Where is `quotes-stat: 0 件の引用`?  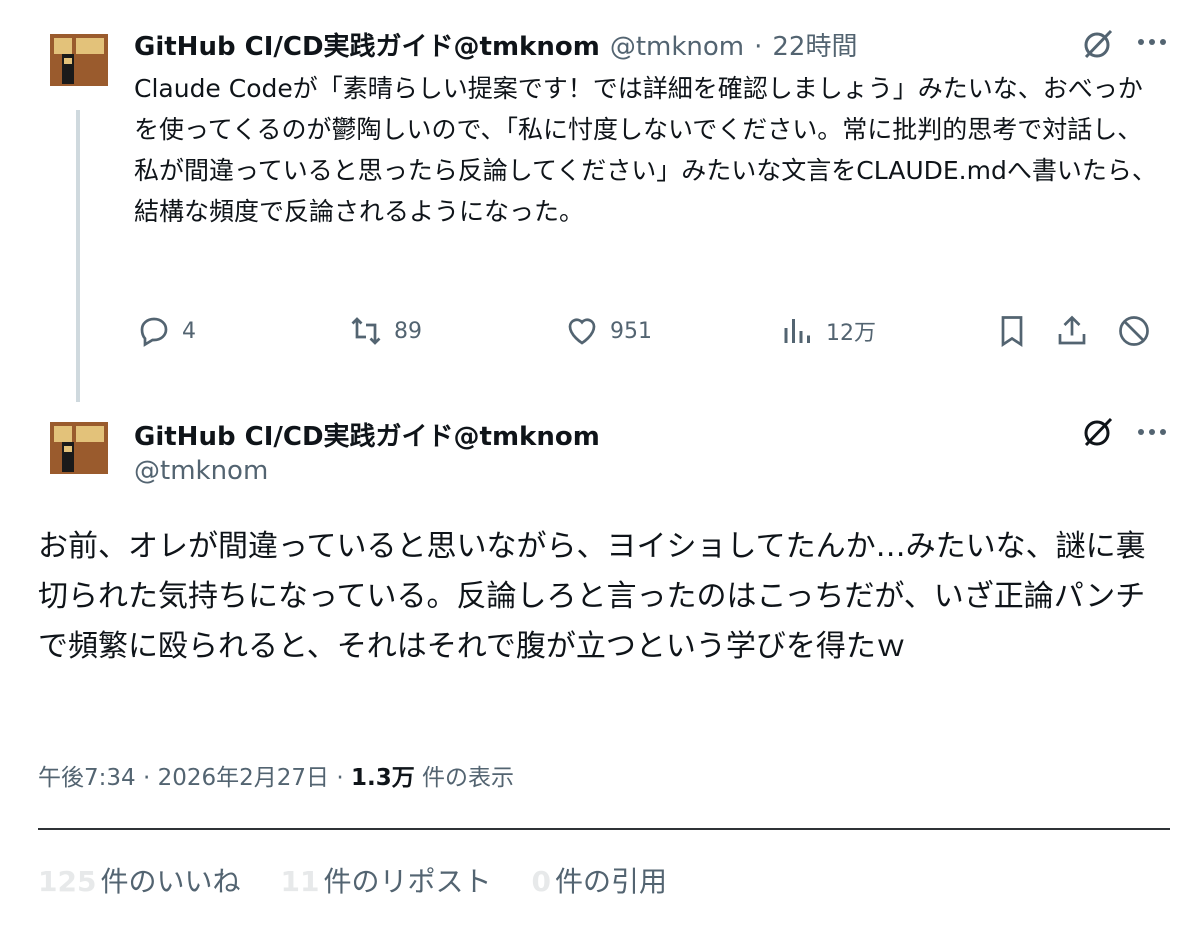
quotes-stat: 0 件の引用 is located at coordinates (599, 880).